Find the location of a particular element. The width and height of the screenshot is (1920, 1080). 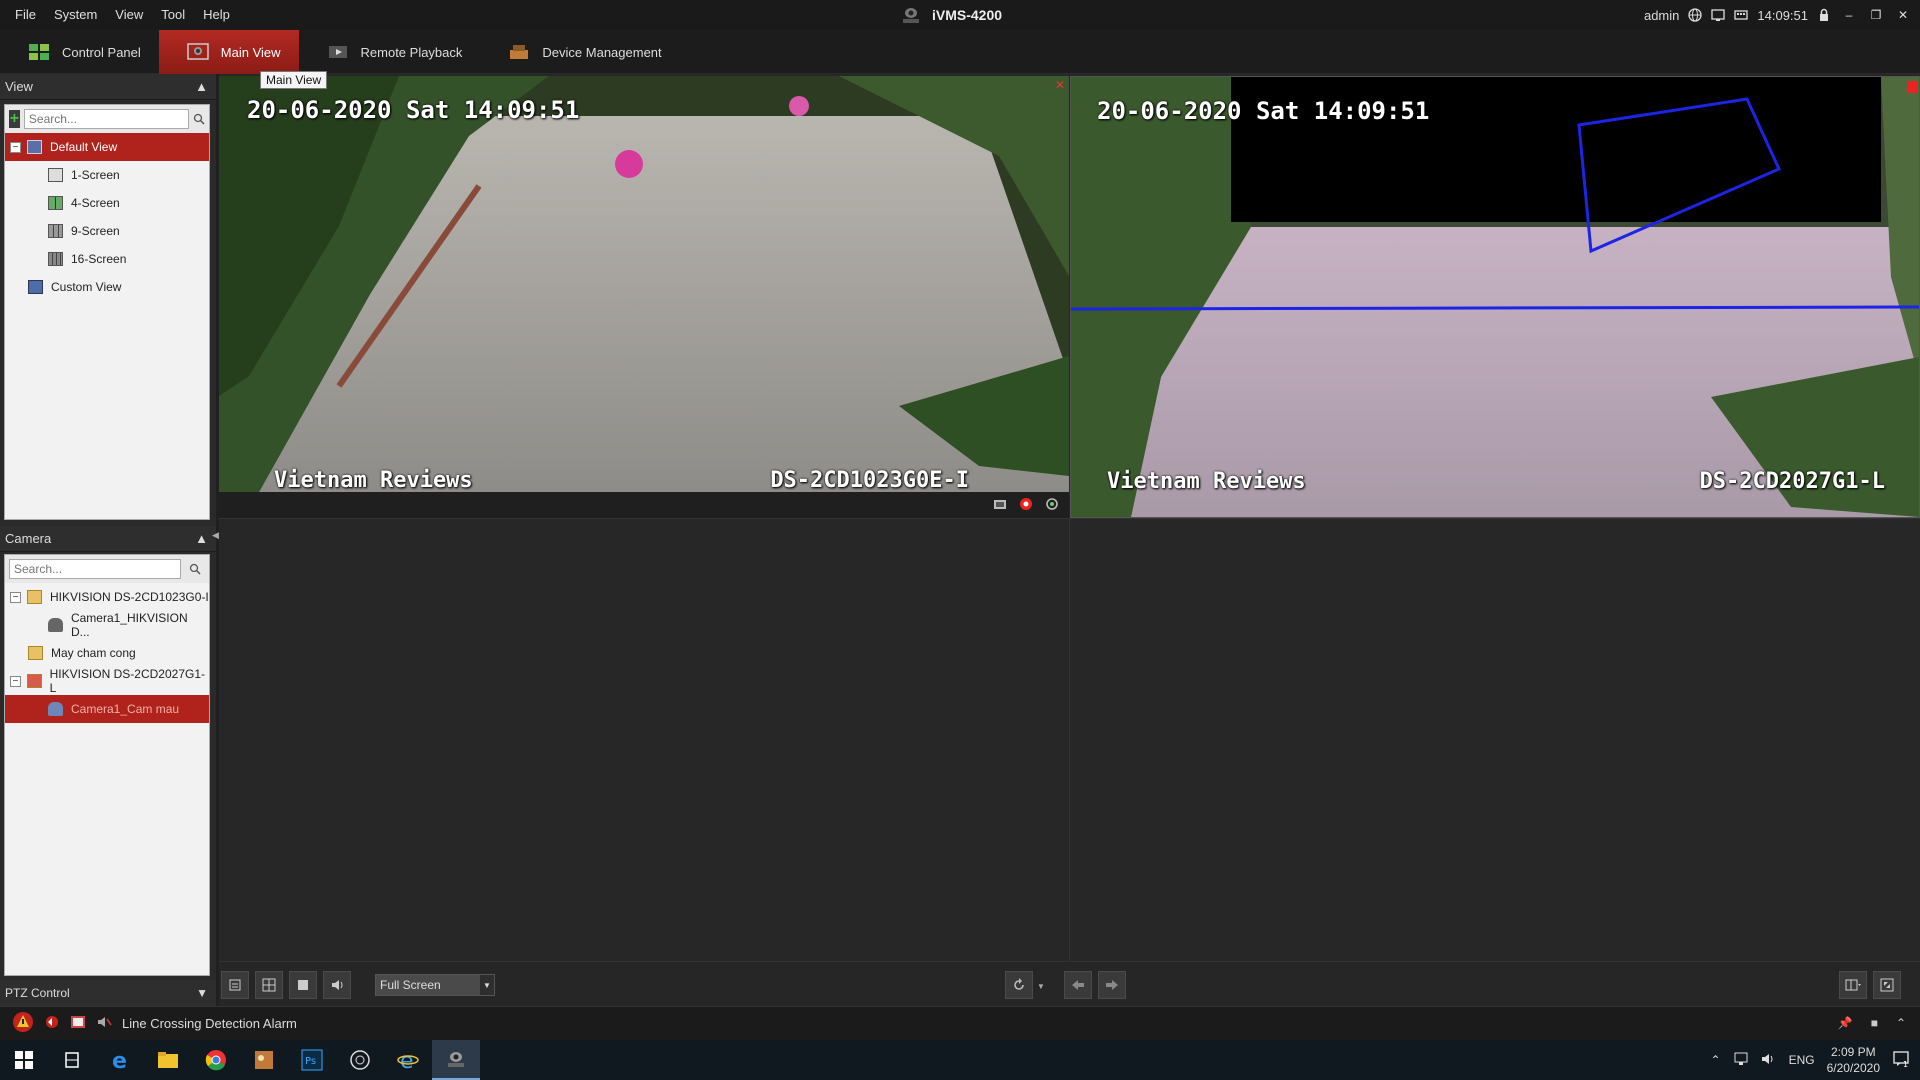

camera-2-timestamp: 20-06-2020 Sat 14:09:51 is located at coordinates (1263, 111).